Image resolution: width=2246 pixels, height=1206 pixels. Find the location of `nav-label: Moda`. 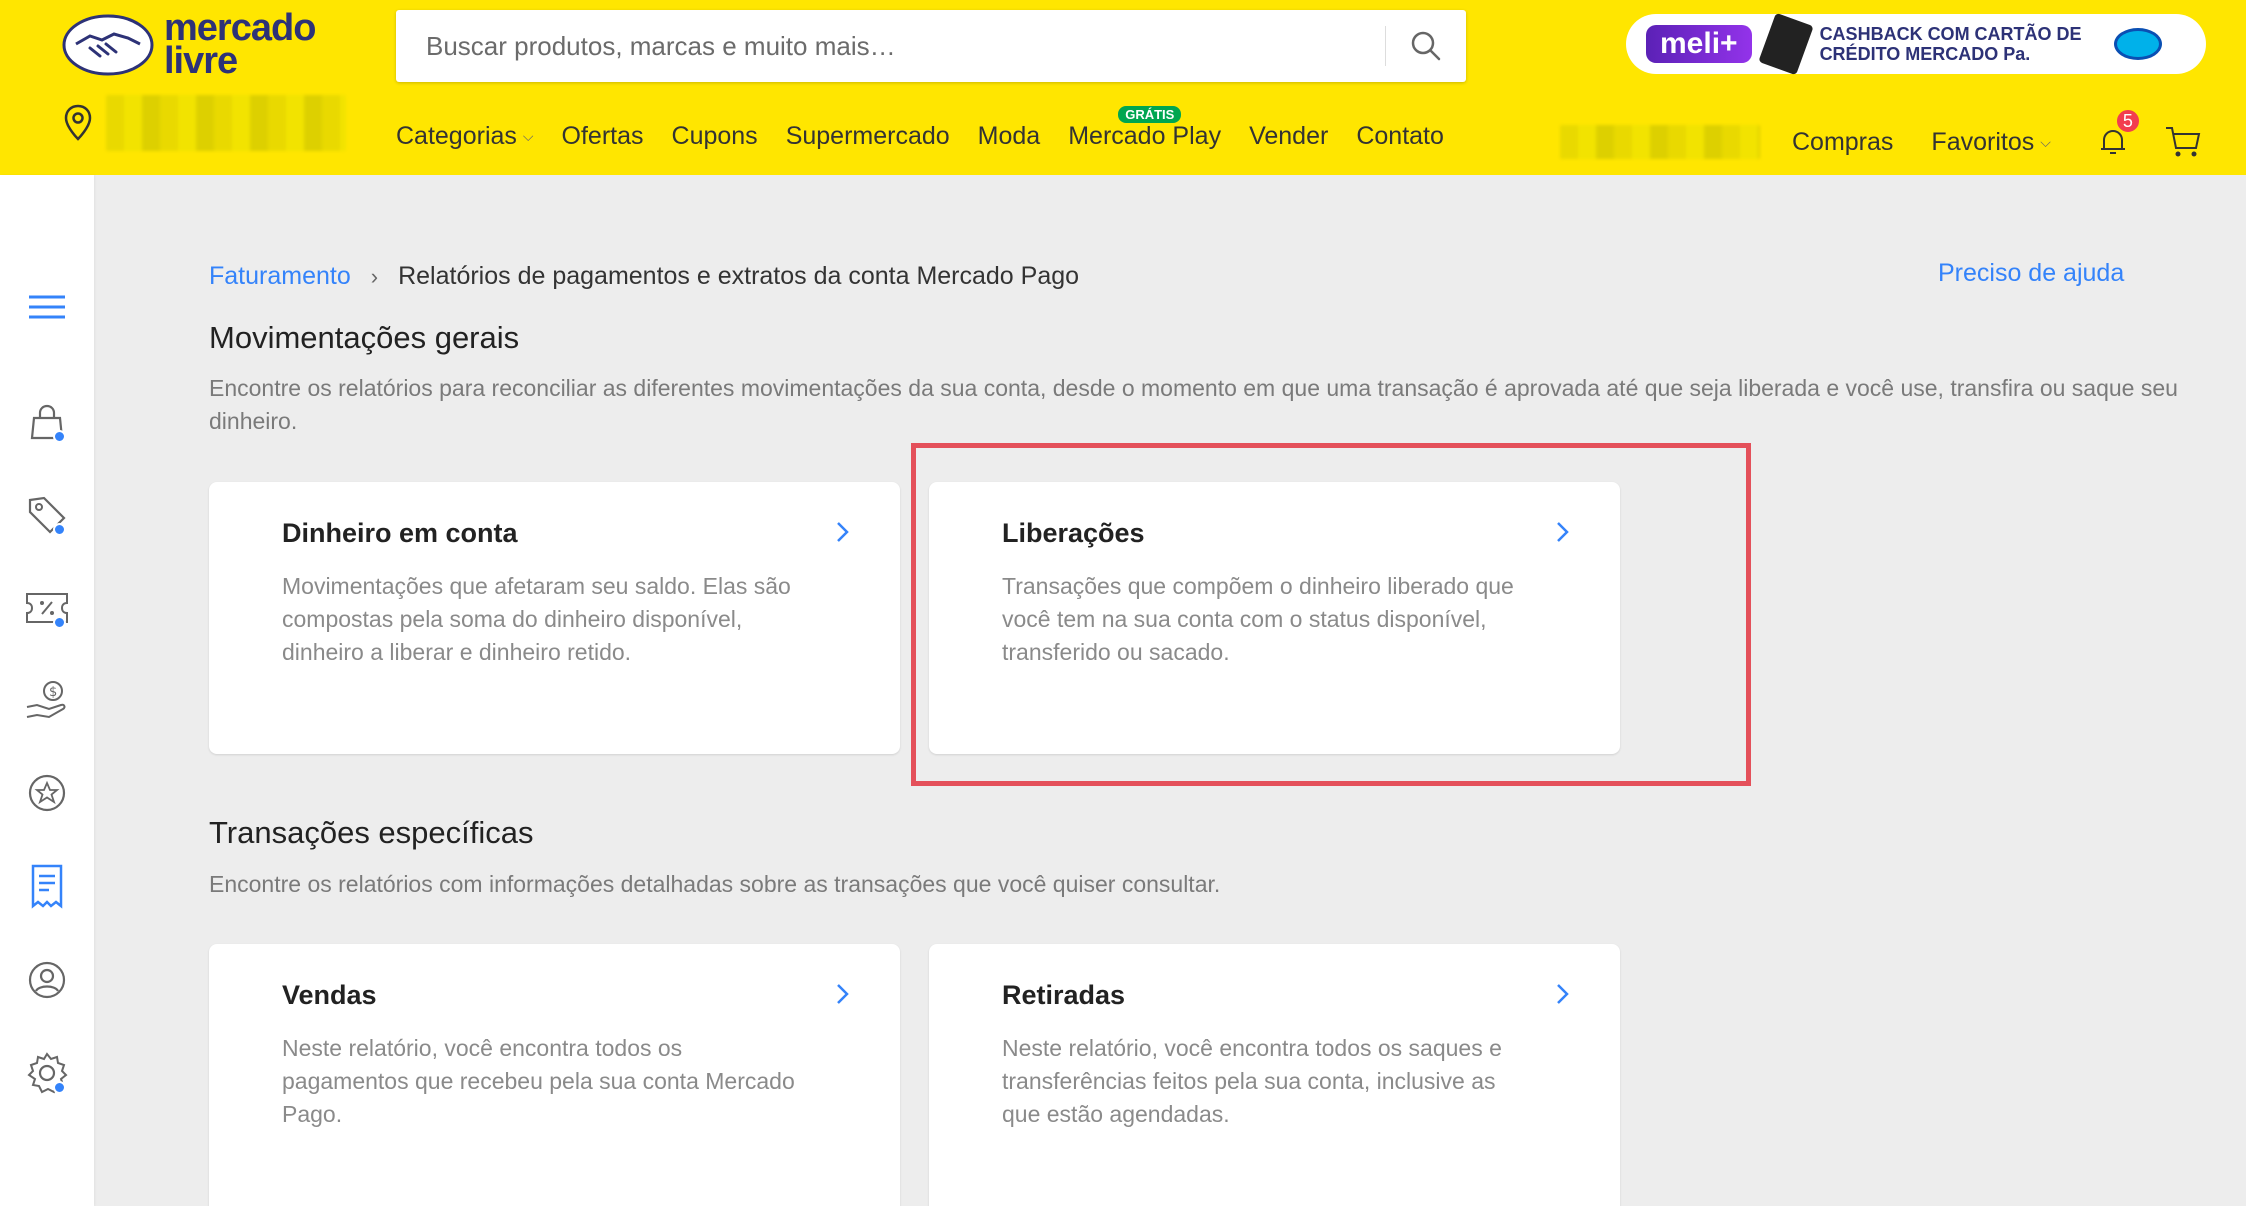

nav-label: Moda is located at coordinates (1009, 136).